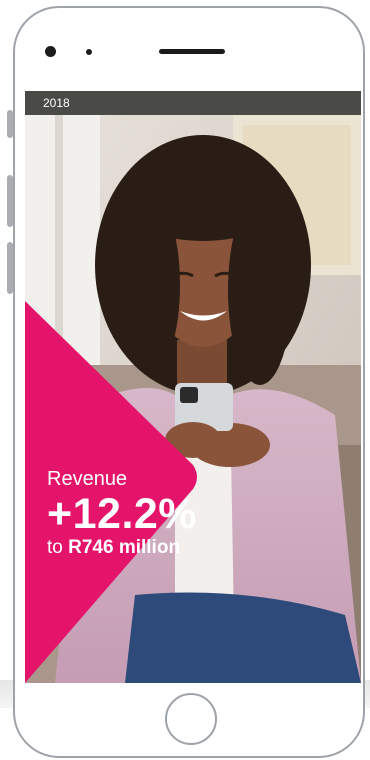 The width and height of the screenshot is (370, 760). What do you see at coordinates (58, 547) in the screenshot?
I see `revenue-amount-prefix: to` at bounding box center [58, 547].